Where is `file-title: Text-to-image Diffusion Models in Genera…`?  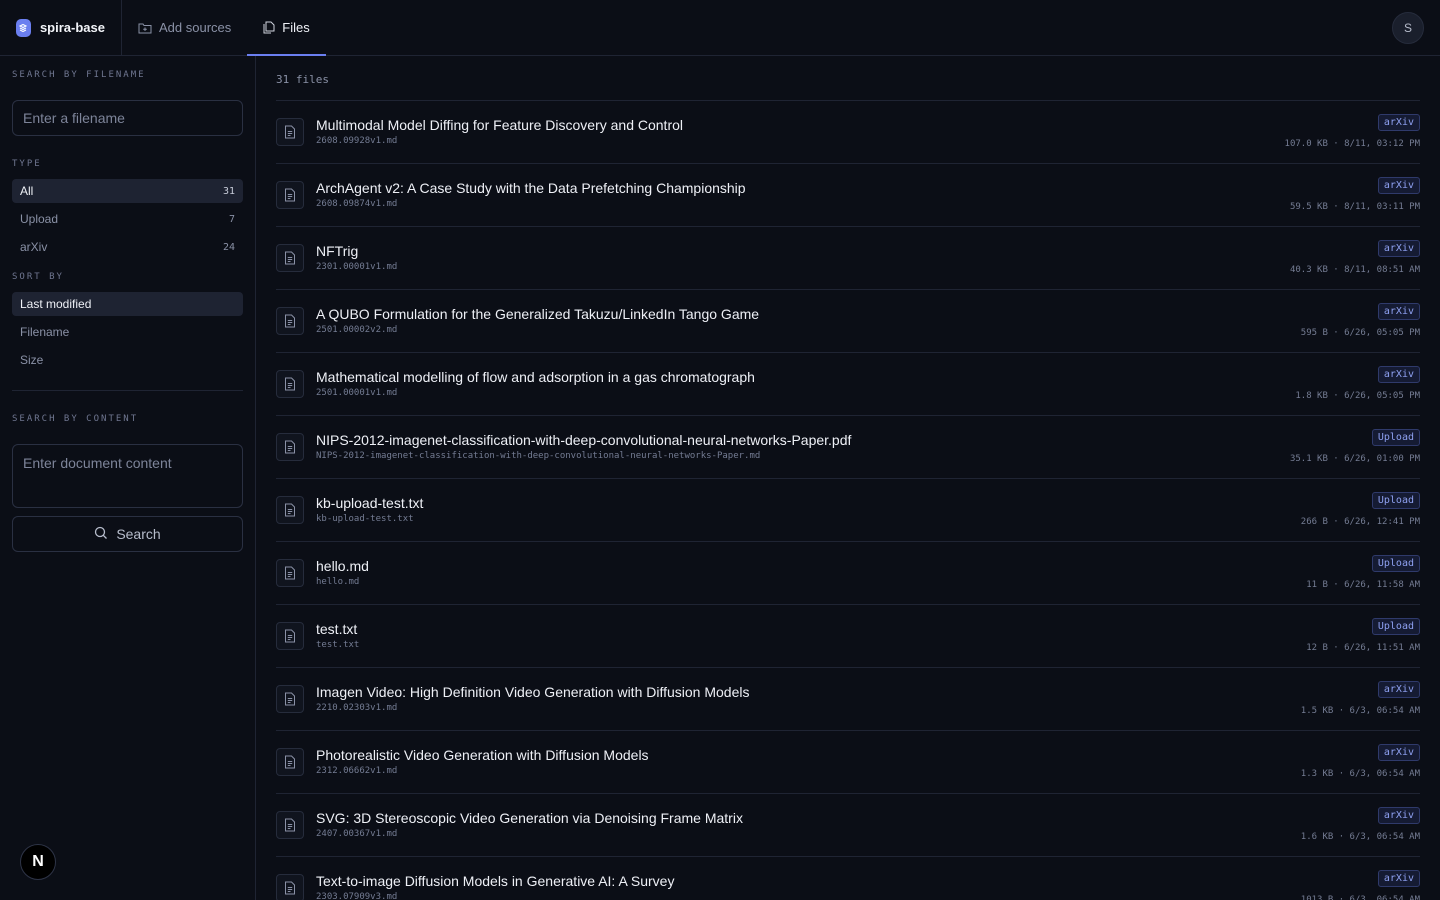 file-title: Text-to-image Diffusion Models in Genera… is located at coordinates (495, 881).